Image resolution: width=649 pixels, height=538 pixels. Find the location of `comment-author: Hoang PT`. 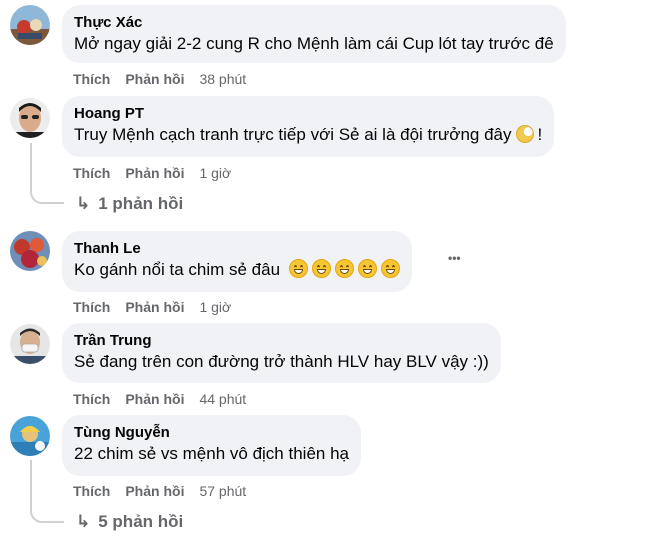

comment-author: Hoang PT is located at coordinates (308, 113).